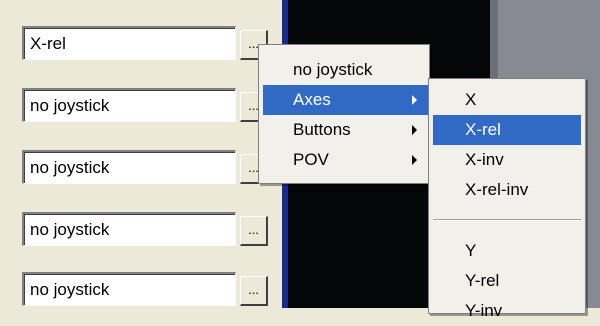 The width and height of the screenshot is (600, 326). Describe the element at coordinates (346, 100) in the screenshot. I see `menu-item-axes: Axes` at that location.